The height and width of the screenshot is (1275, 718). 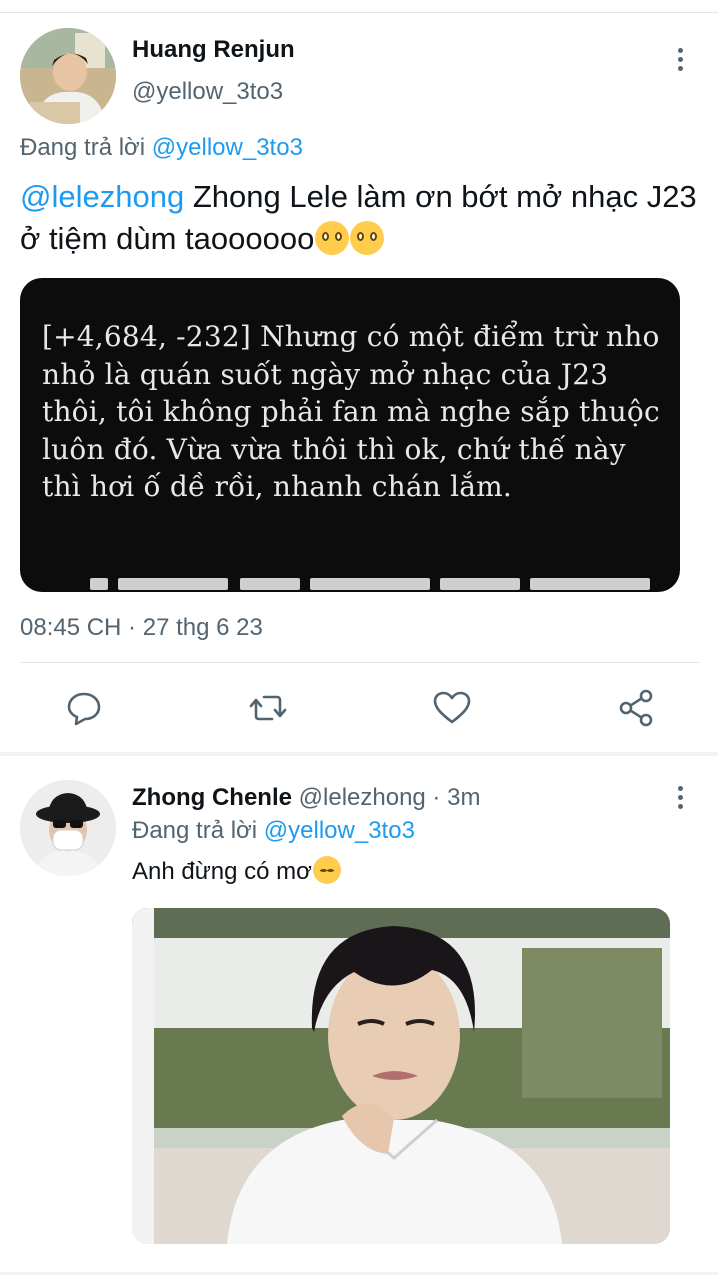 What do you see at coordinates (102, 196) in the screenshot?
I see `mention-link: @lelezhong` at bounding box center [102, 196].